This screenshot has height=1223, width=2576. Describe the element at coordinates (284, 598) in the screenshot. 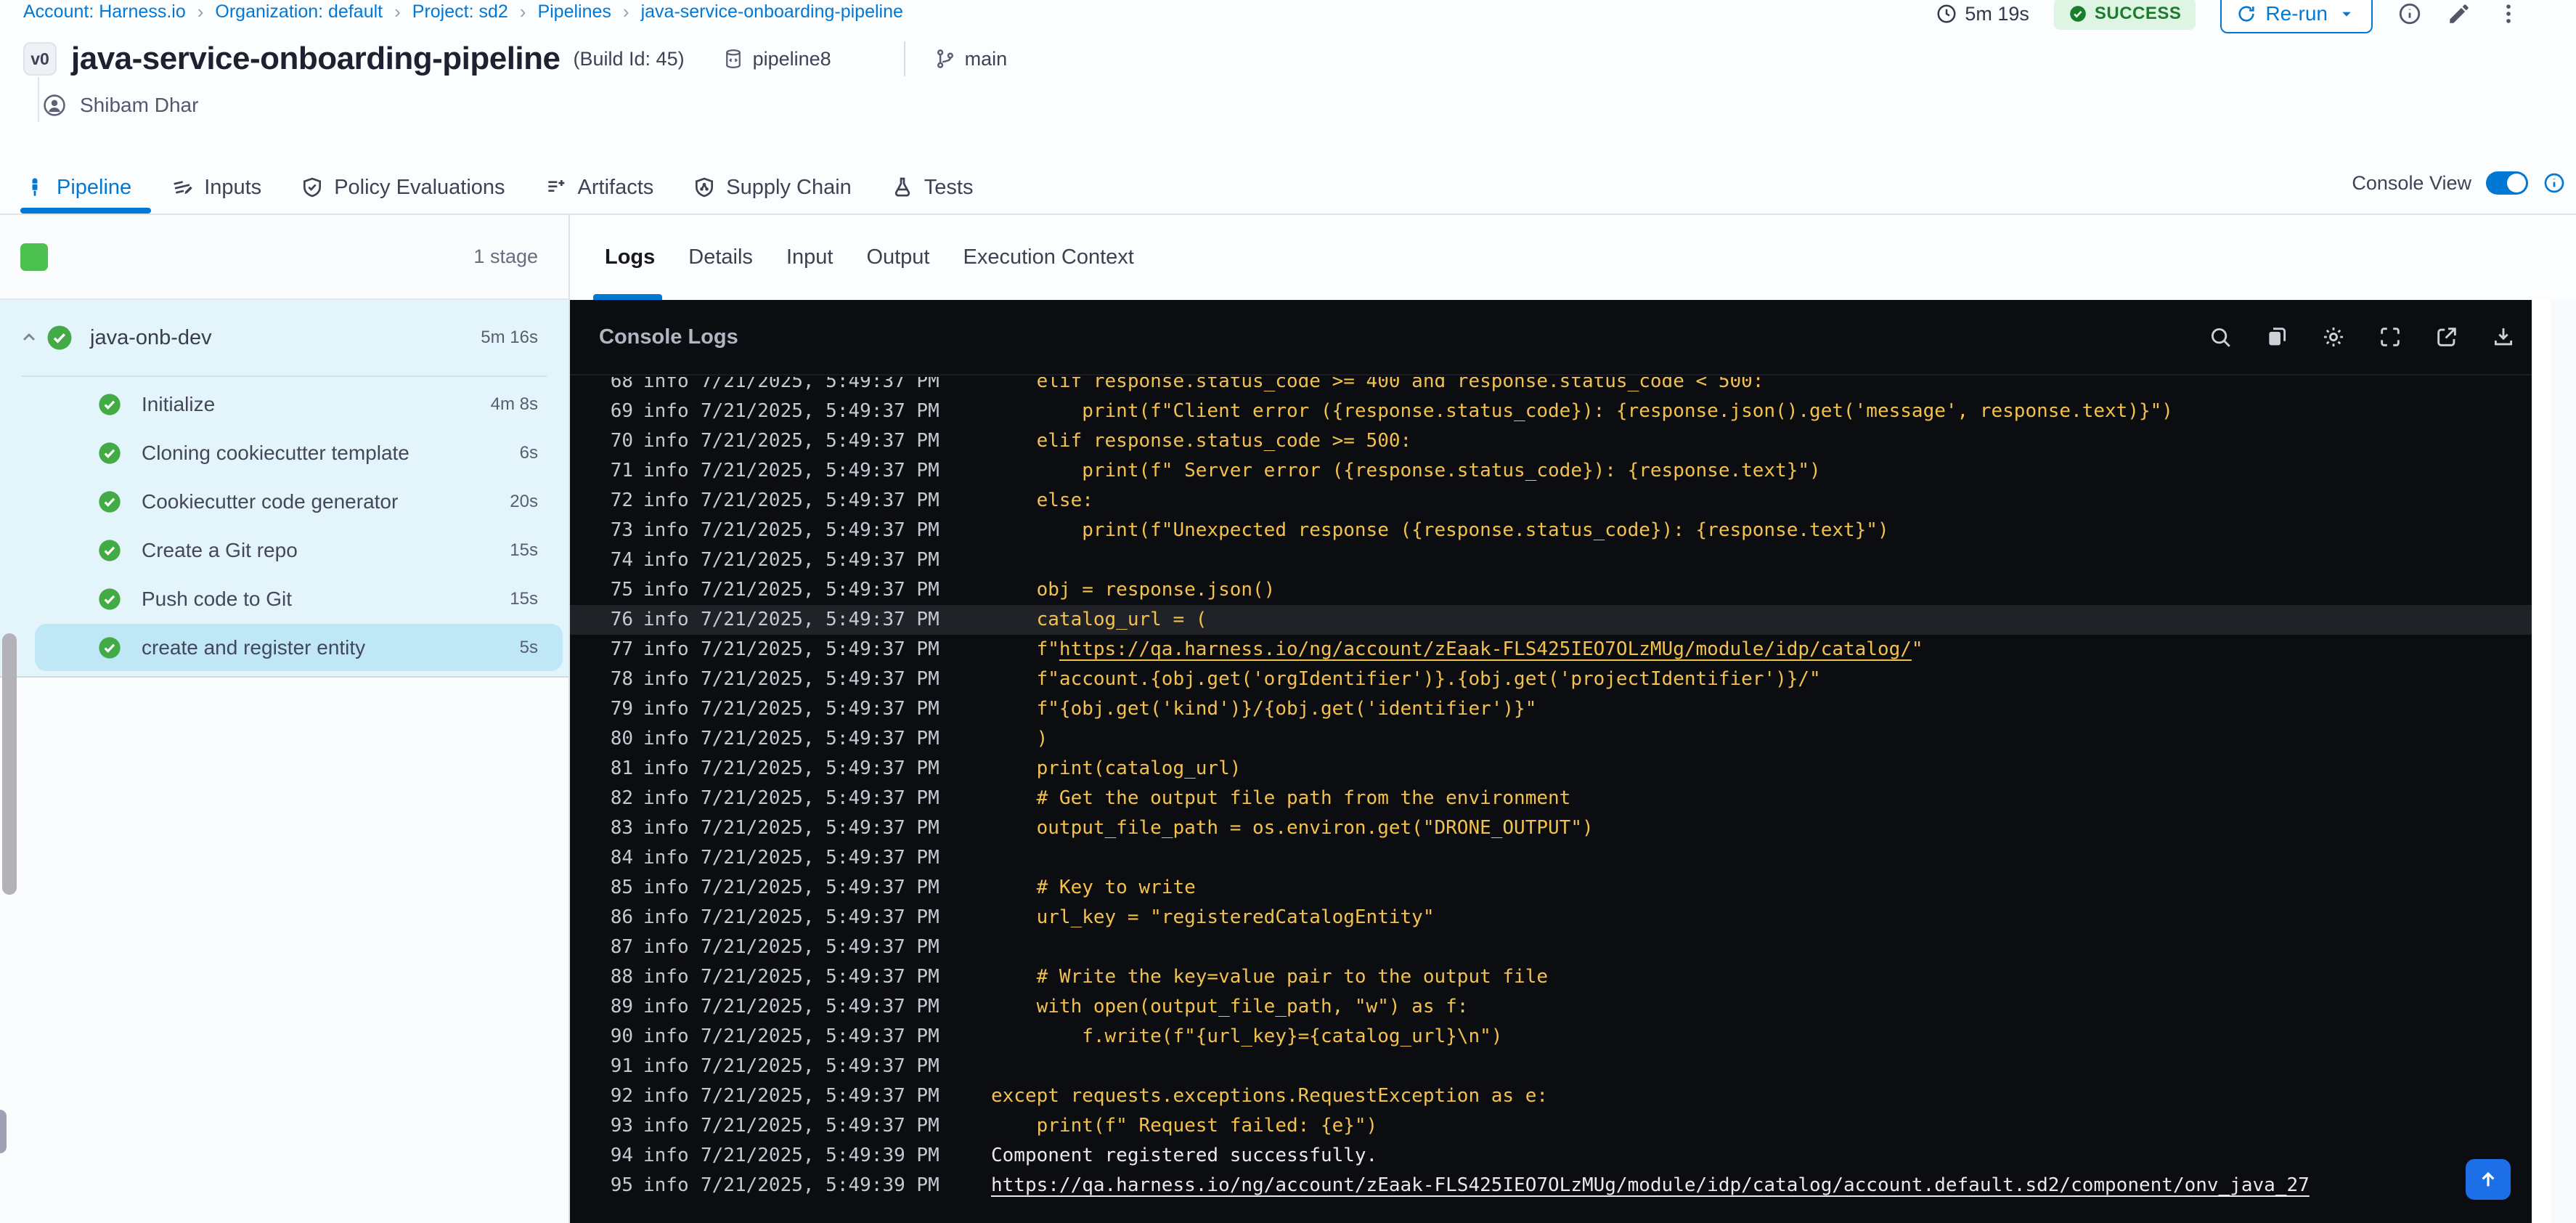

I see `step-row: Push code to Git 15s` at that location.